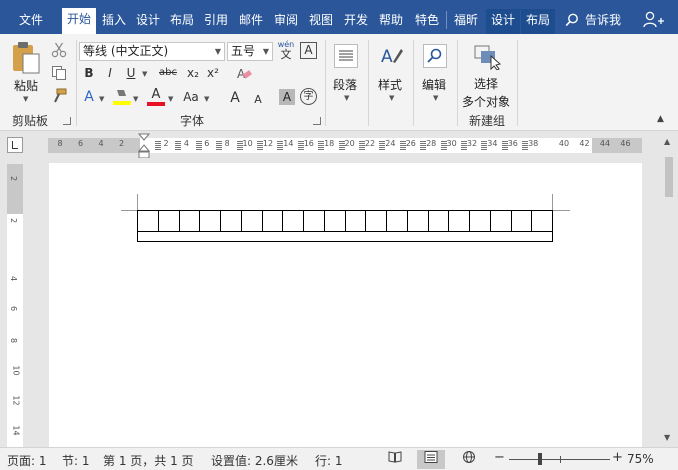  What do you see at coordinates (560, 459) in the screenshot?
I see `zoom-slider-center-tick` at bounding box center [560, 459].